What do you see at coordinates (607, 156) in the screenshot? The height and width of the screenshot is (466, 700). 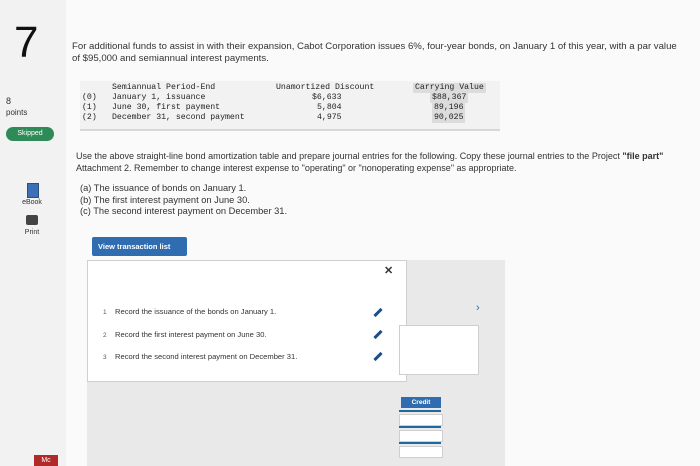 I see `instructions-line2-pre: Project` at bounding box center [607, 156].